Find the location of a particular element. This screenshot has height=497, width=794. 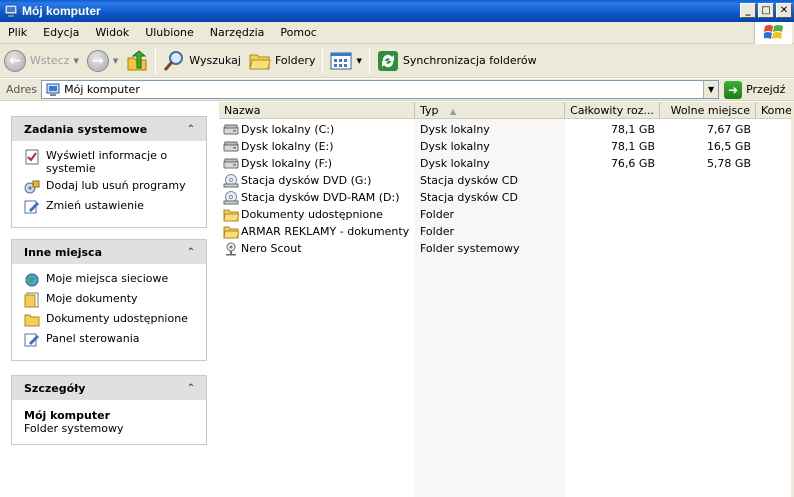

dvd-drive-icon is located at coordinates (231, 180).